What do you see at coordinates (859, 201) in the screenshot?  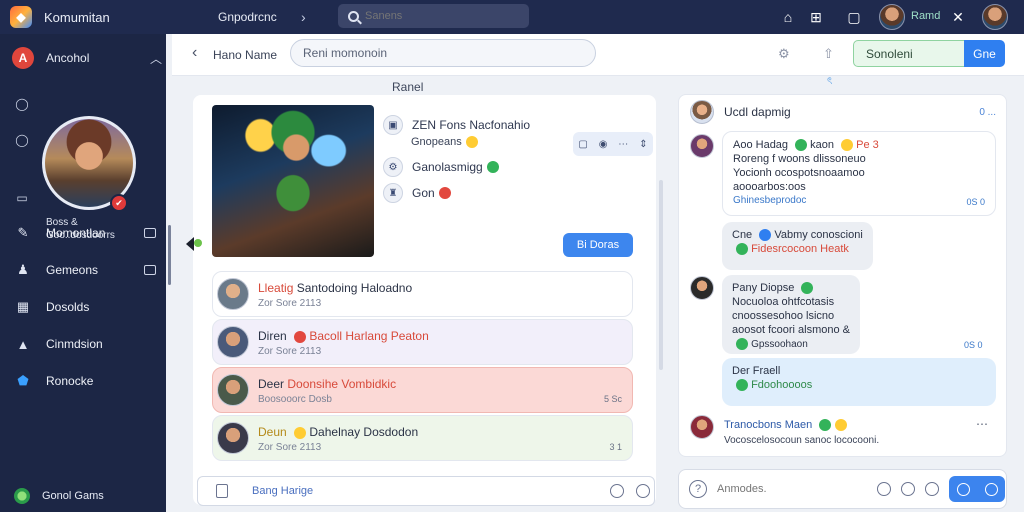 I see `message-link: Ghinesbeprodoc` at bounding box center [859, 201].